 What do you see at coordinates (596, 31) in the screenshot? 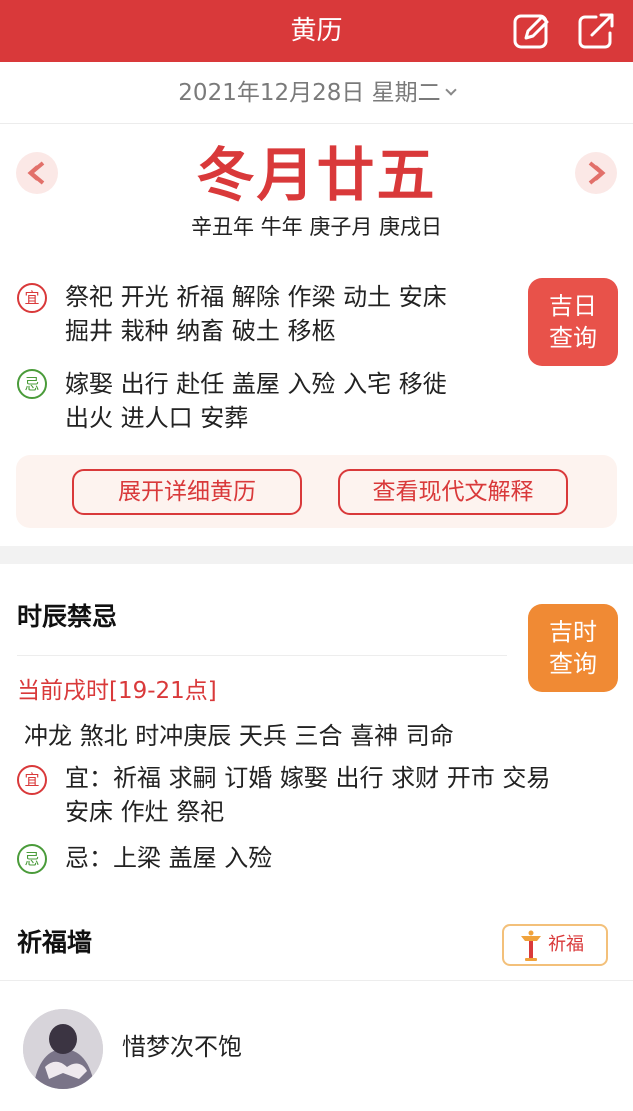
I see `share-icon` at bounding box center [596, 31].